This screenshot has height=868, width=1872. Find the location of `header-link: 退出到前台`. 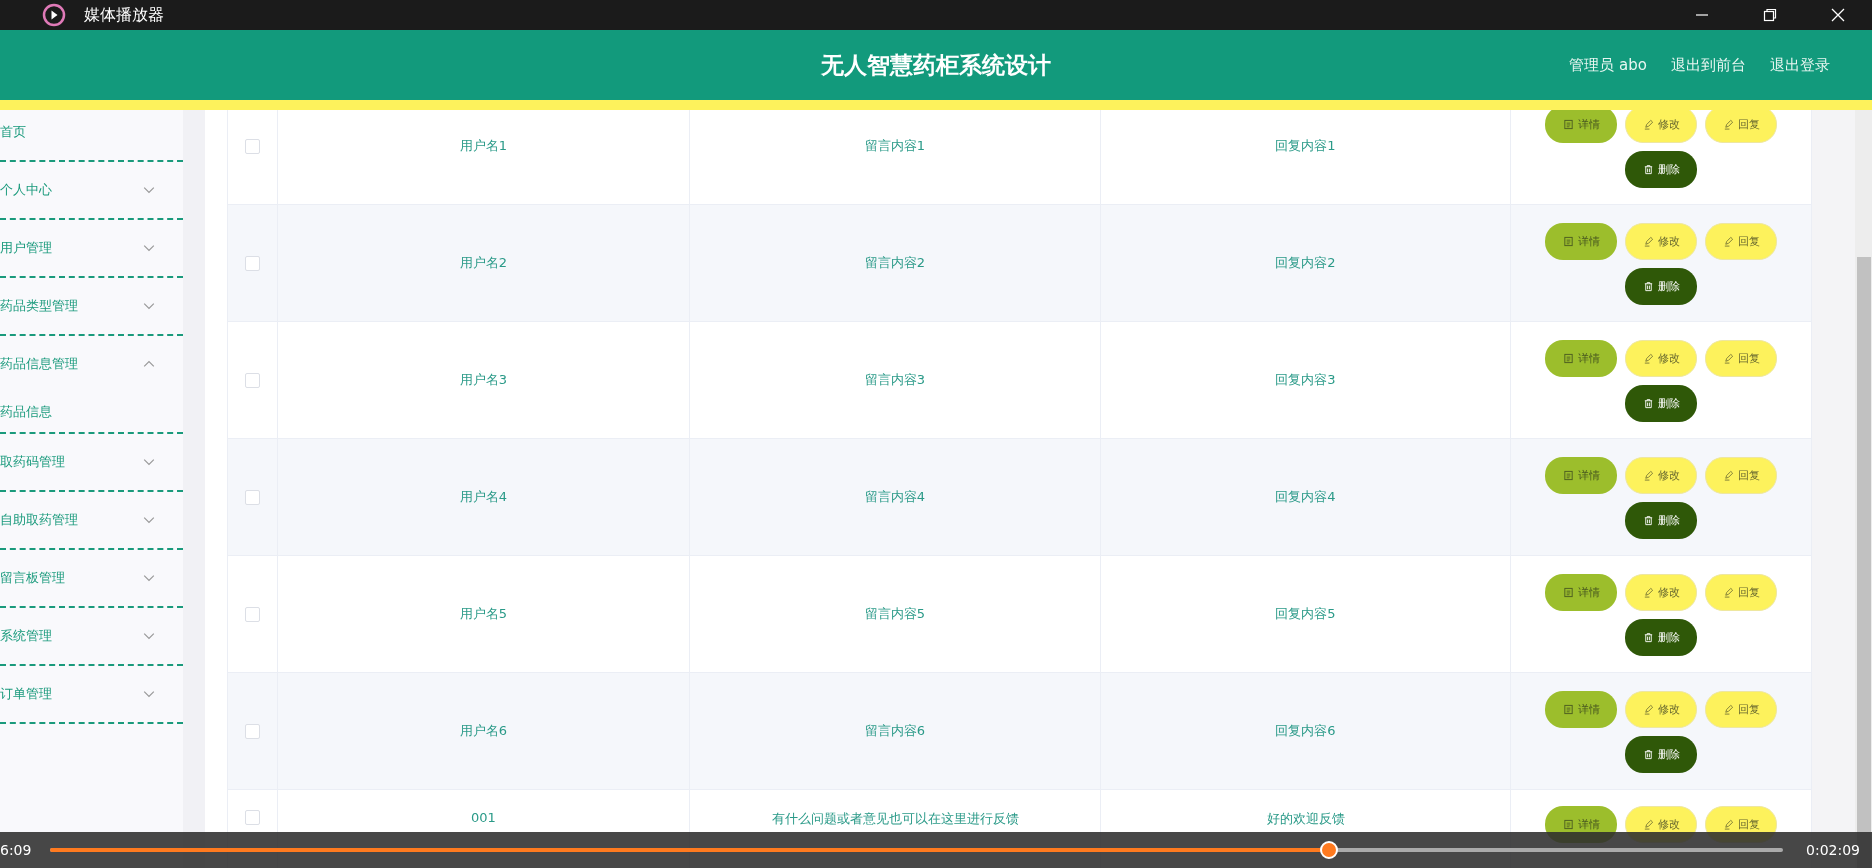

header-link: 退出到前台 is located at coordinates (1708, 65).